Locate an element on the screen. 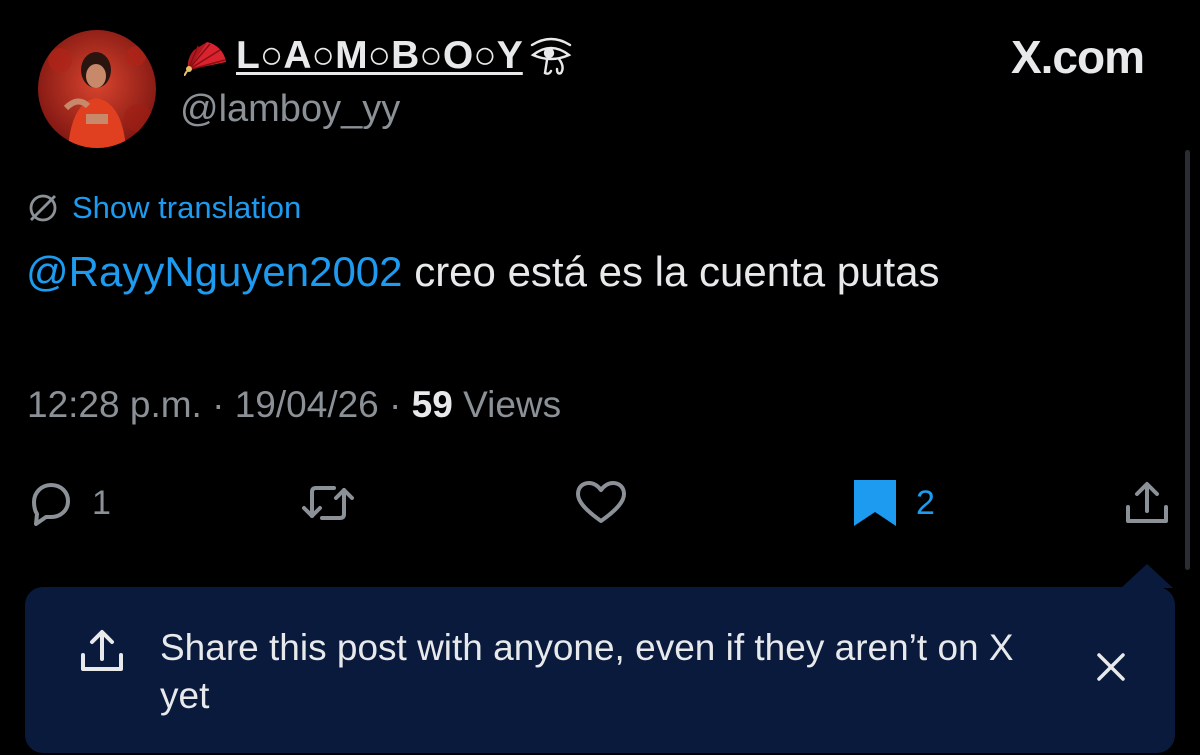 This screenshot has height=755, width=1200. close-icon is located at coordinates (1111, 667).